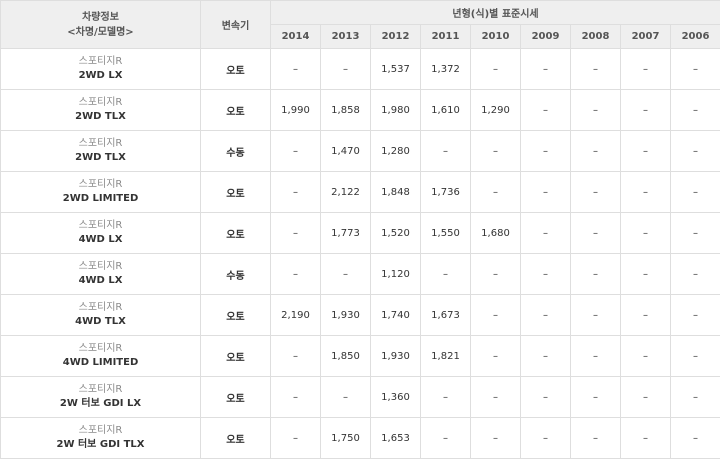 This screenshot has width=720, height=463. I want to click on price-cell: 1,290, so click(495, 110).